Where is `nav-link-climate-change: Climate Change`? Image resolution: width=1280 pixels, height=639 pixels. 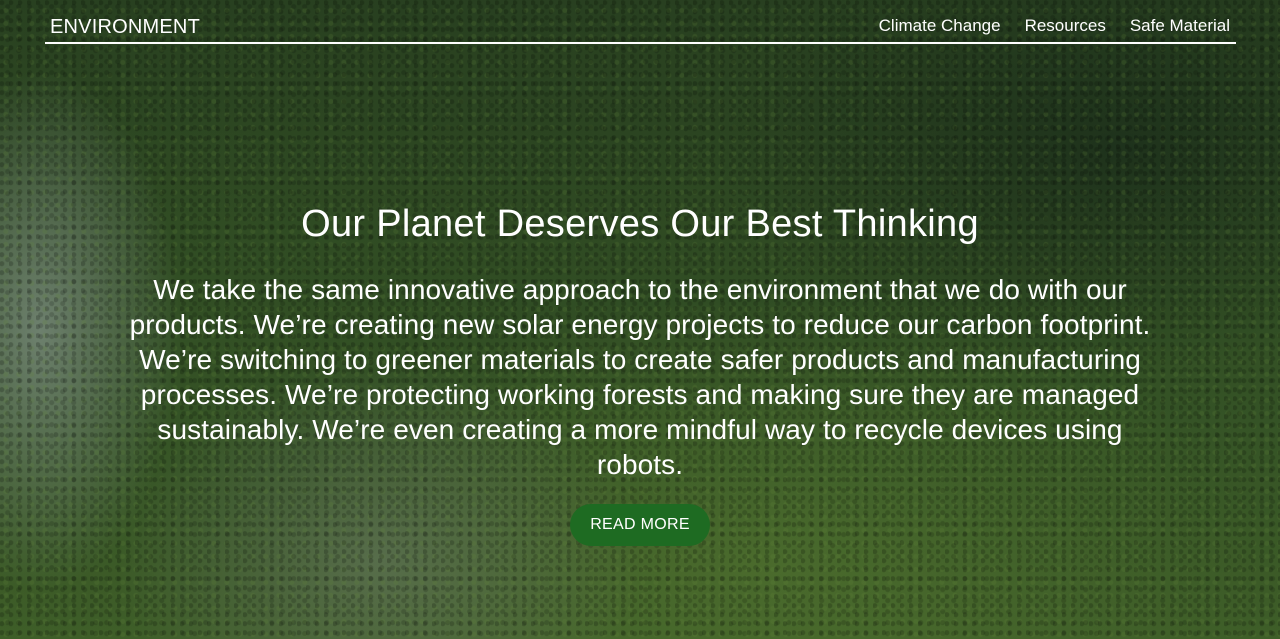
nav-link-climate-change: Climate Change is located at coordinates (940, 26).